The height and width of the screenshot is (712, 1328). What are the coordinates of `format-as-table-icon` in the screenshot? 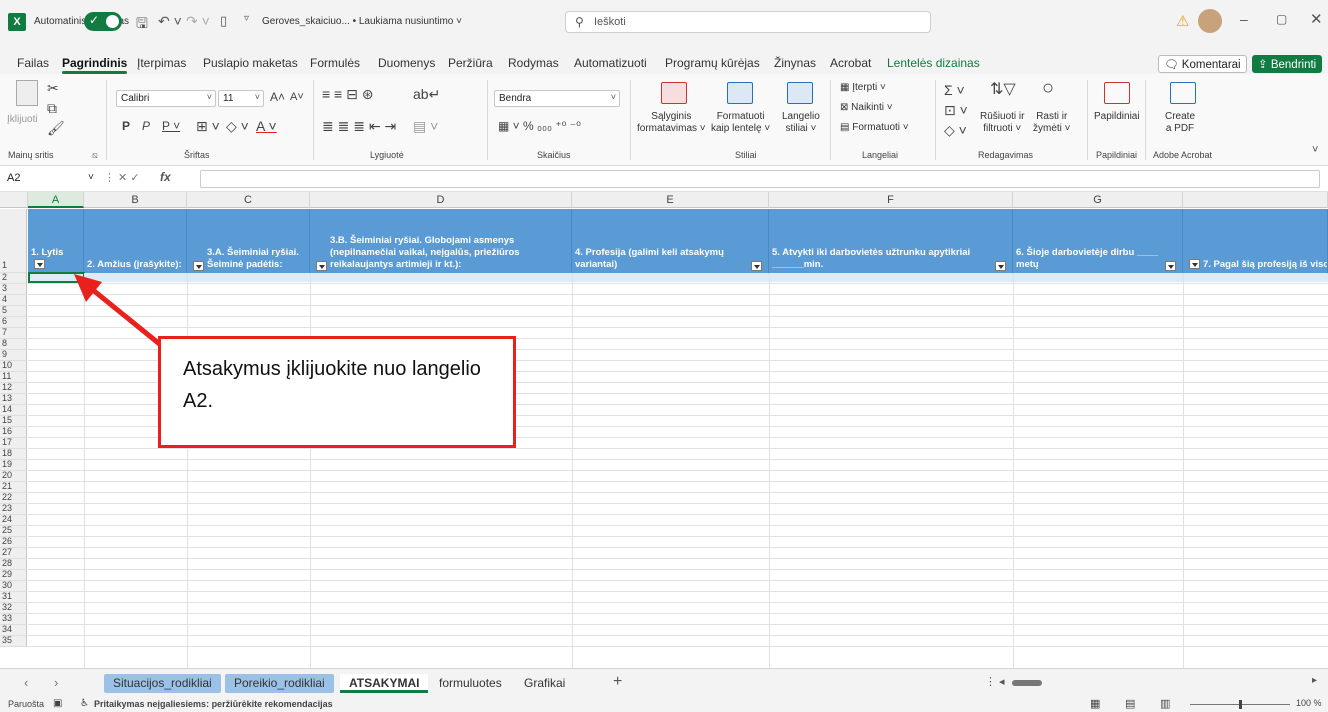 It's located at (740, 93).